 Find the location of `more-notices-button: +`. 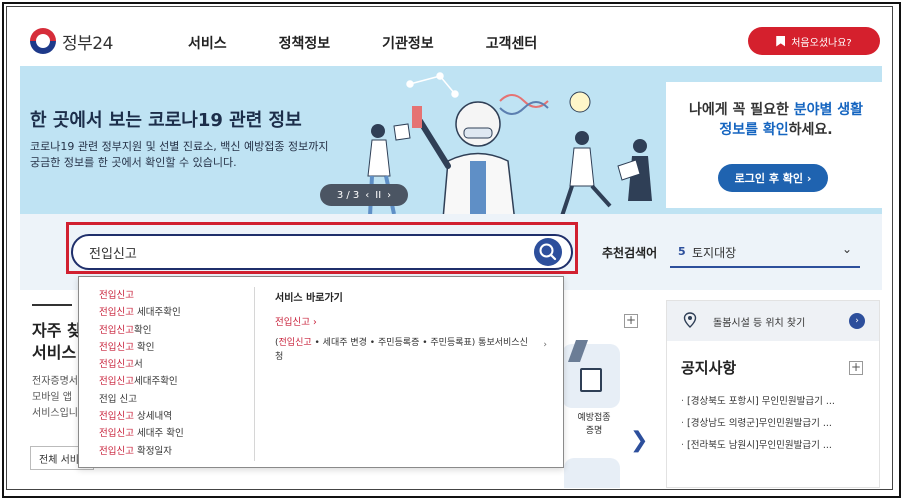

more-notices-button: + is located at coordinates (856, 368).